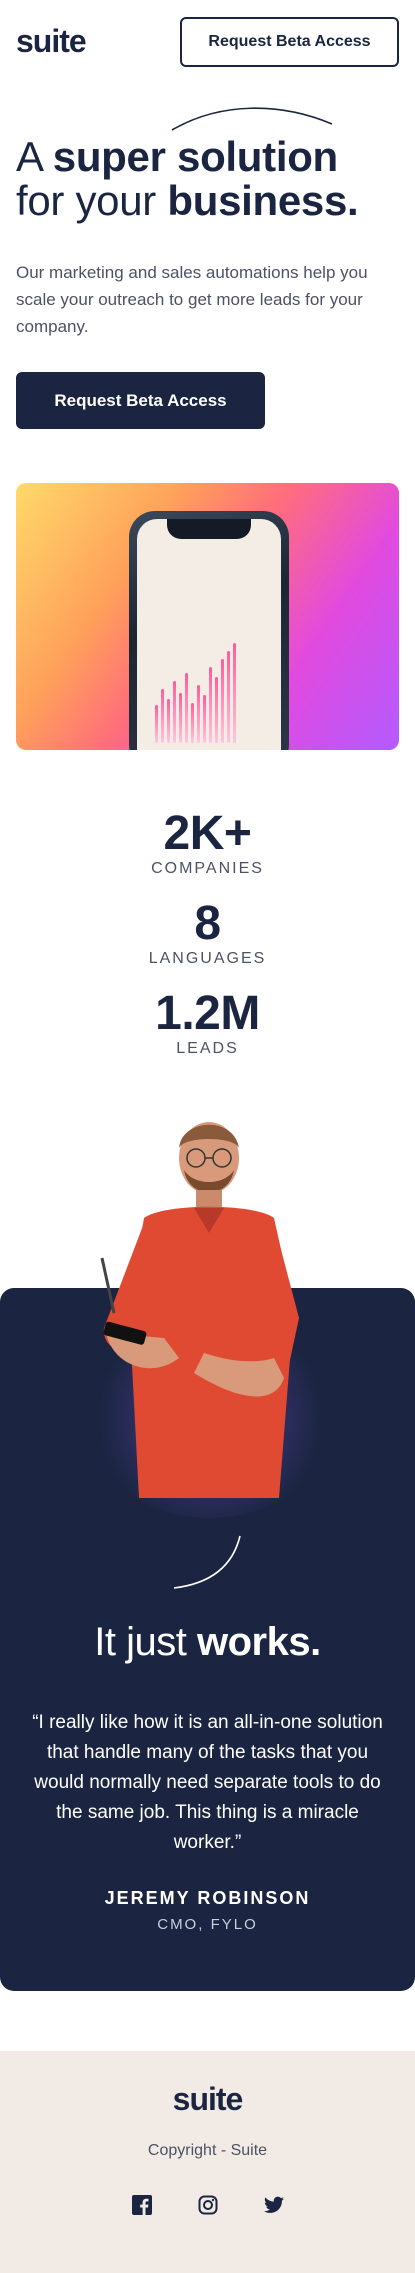 This screenshot has width=415, height=2273. I want to click on stats-section: 2K+ COMPANIES 8 LANGUAGES 1.2M LEADS, so click(207, 934).